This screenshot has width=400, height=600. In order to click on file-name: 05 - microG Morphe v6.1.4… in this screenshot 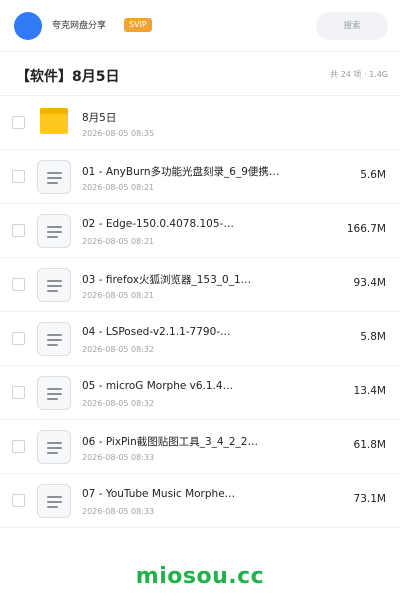, I will do `click(158, 386)`.